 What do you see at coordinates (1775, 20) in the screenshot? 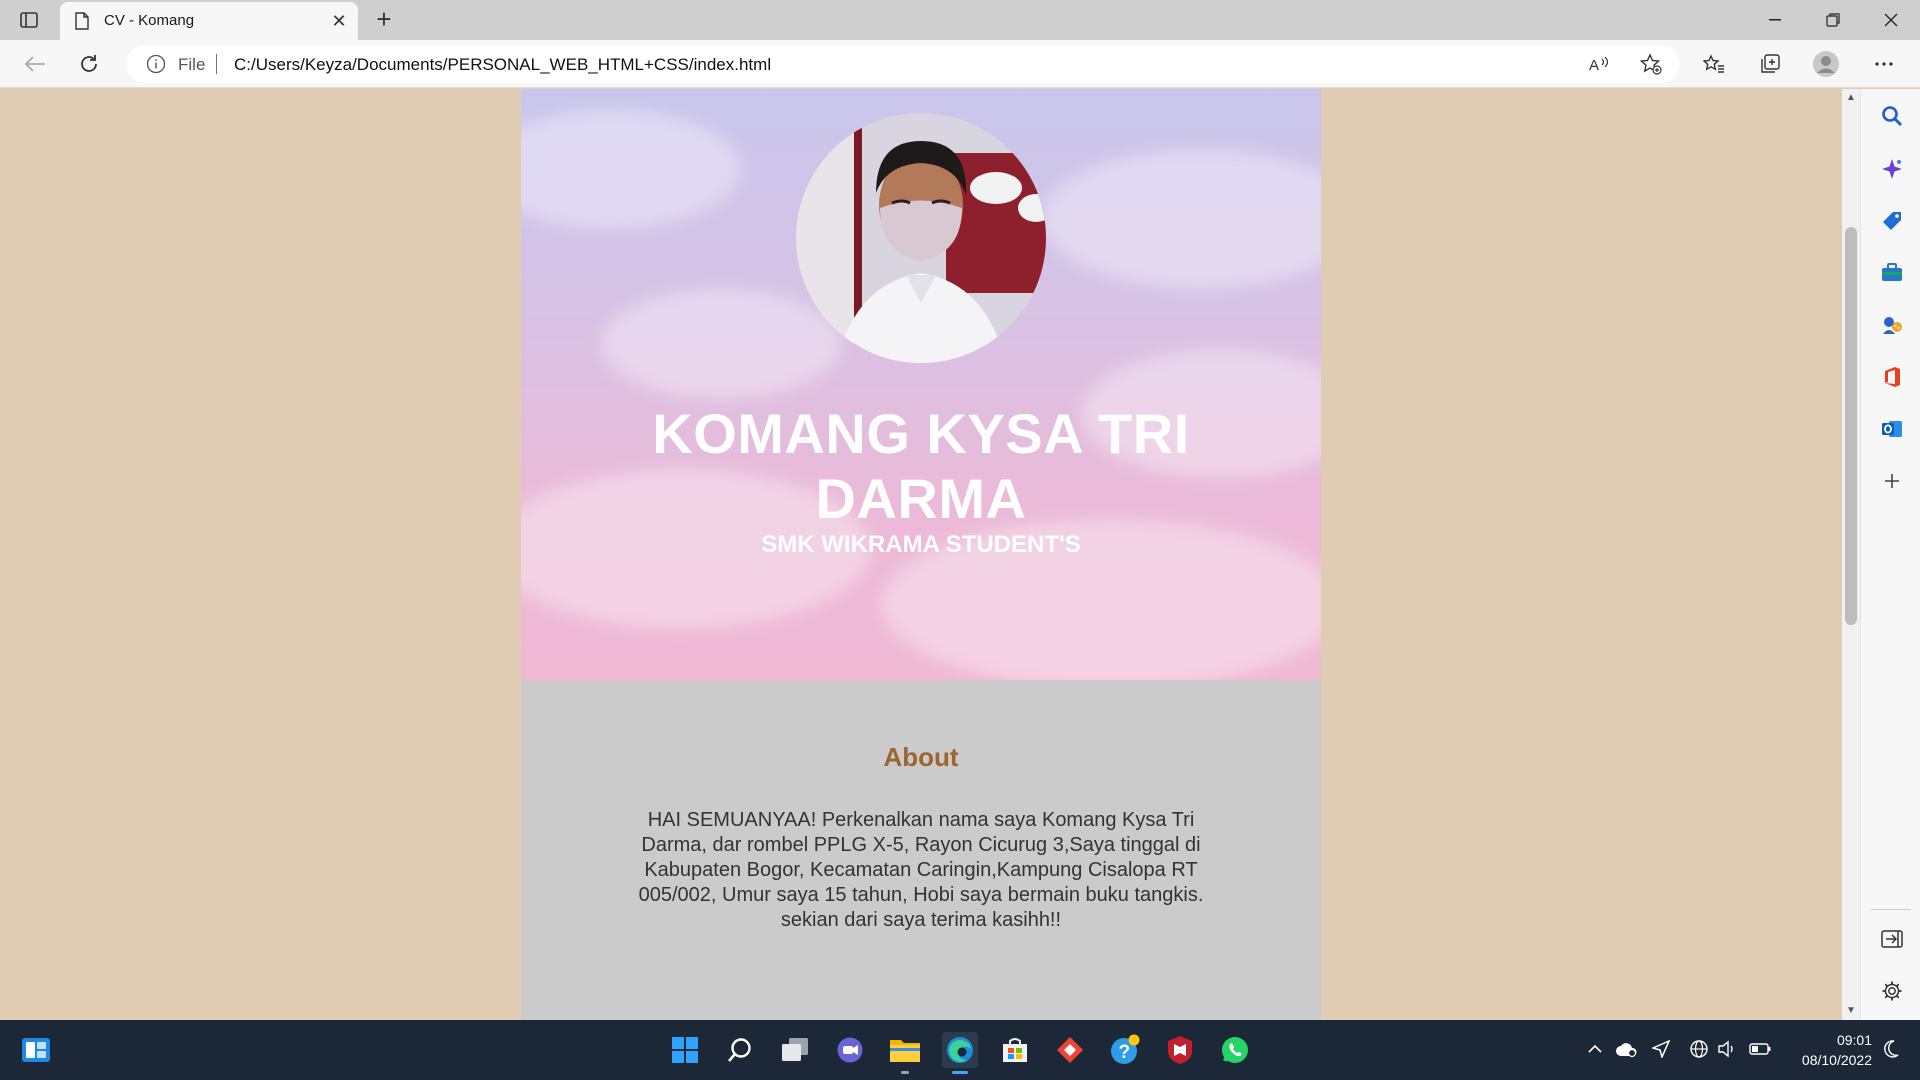
I see `minimize-button` at bounding box center [1775, 20].